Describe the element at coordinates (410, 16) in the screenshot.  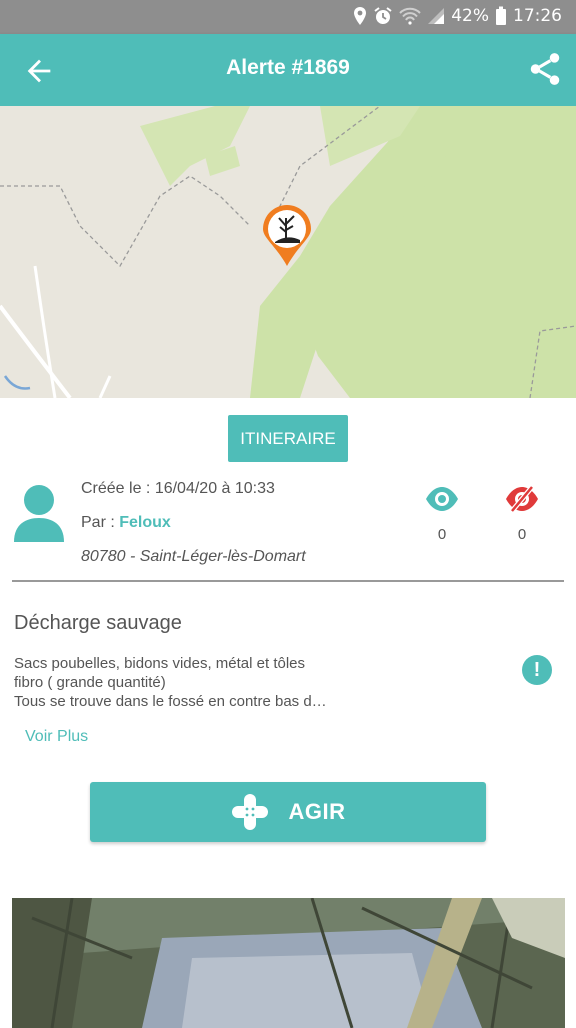
I see `wifi-icon` at that location.